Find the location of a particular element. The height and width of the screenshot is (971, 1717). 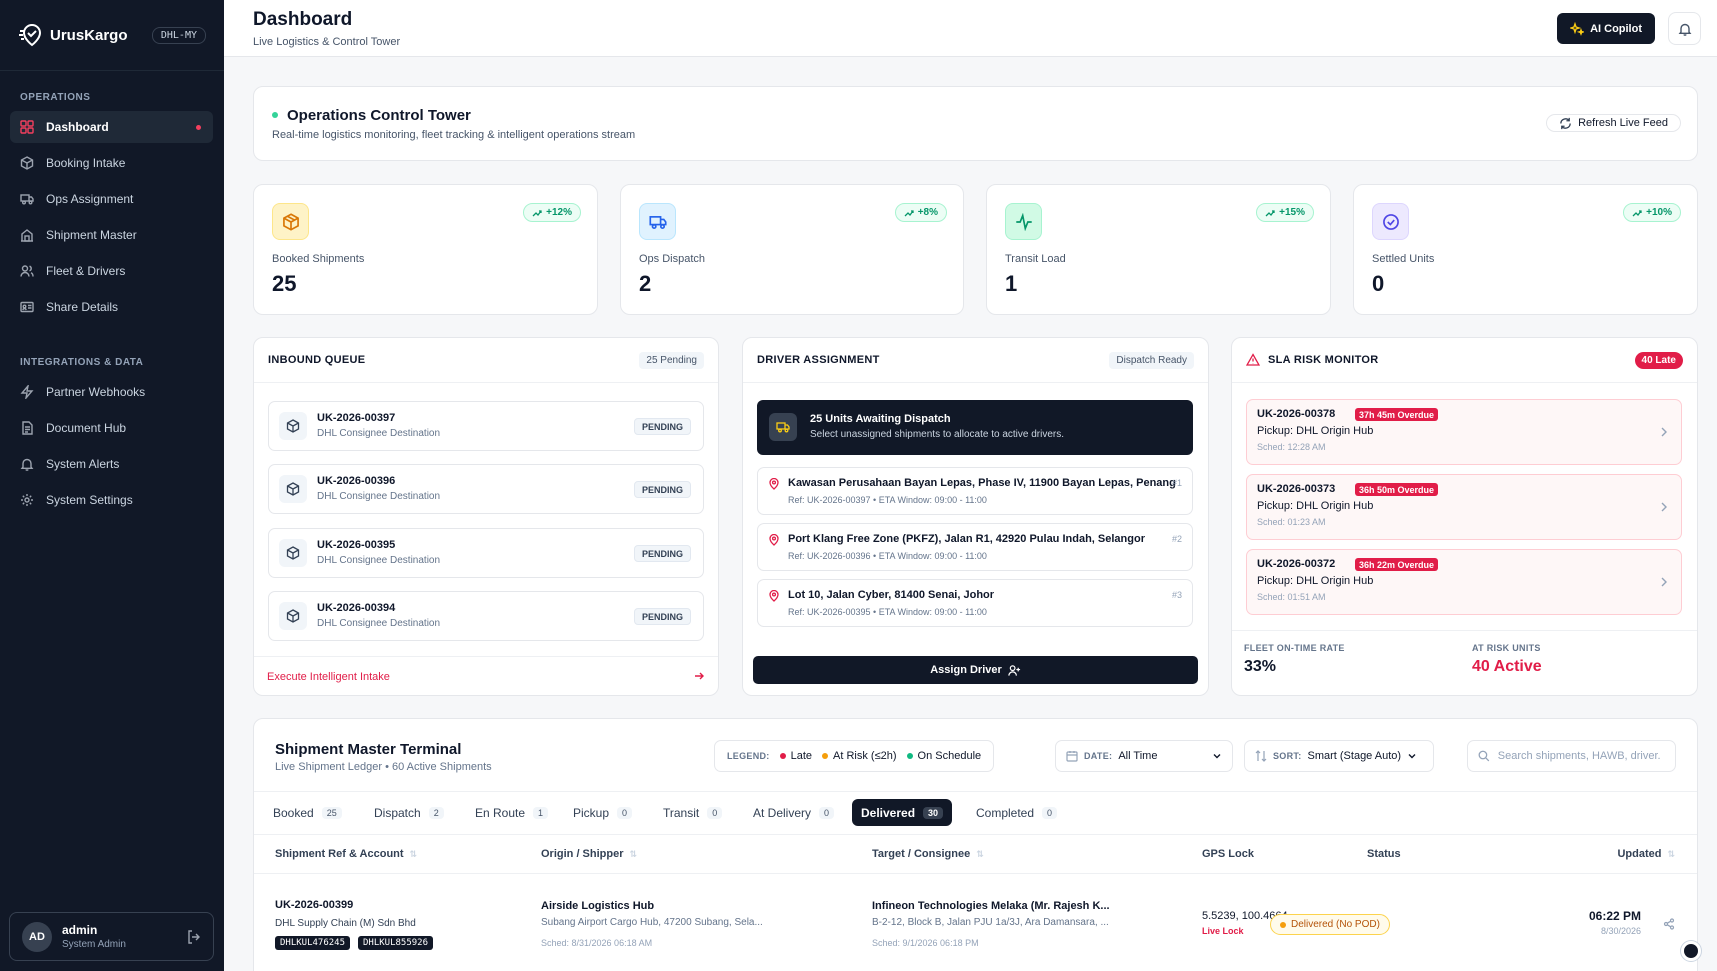

hawb-badge: DHLKUL855926 is located at coordinates (396, 943).